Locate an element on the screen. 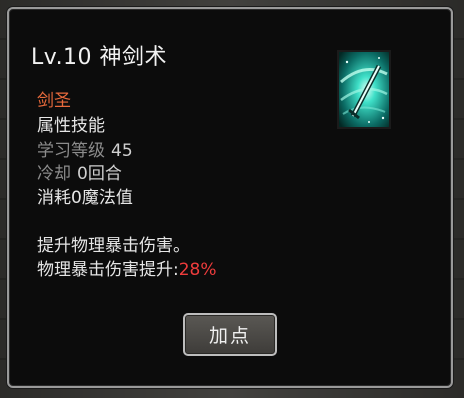 Image resolution: width=464 pixels, height=398 pixels. cooldown-label: 冷却 is located at coordinates (54, 174).